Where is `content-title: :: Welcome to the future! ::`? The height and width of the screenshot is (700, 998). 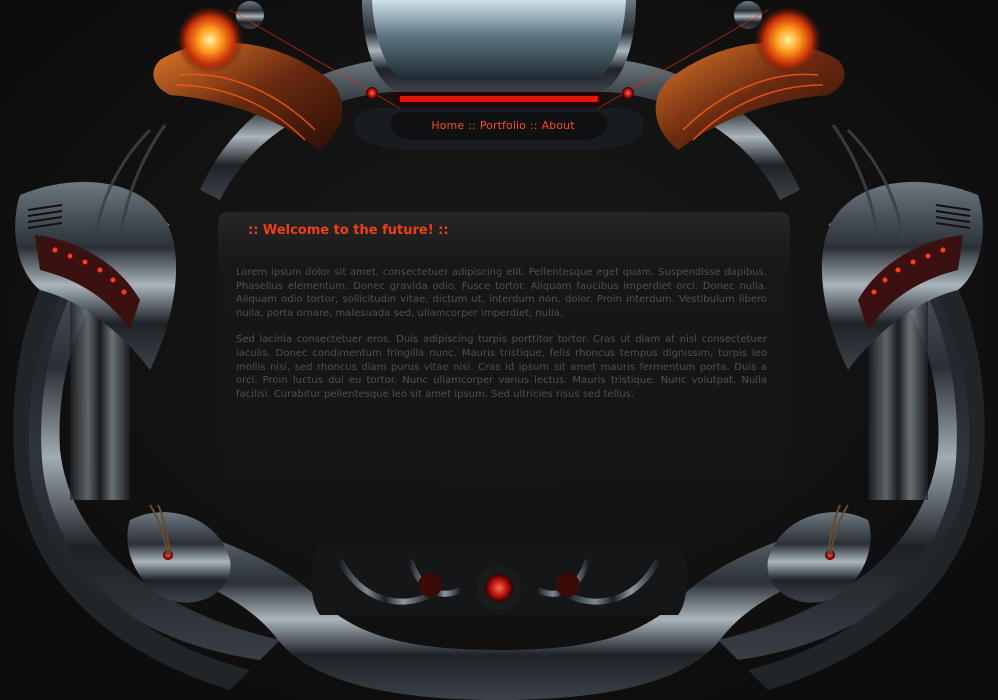 content-title: :: Welcome to the future! :: is located at coordinates (348, 230).